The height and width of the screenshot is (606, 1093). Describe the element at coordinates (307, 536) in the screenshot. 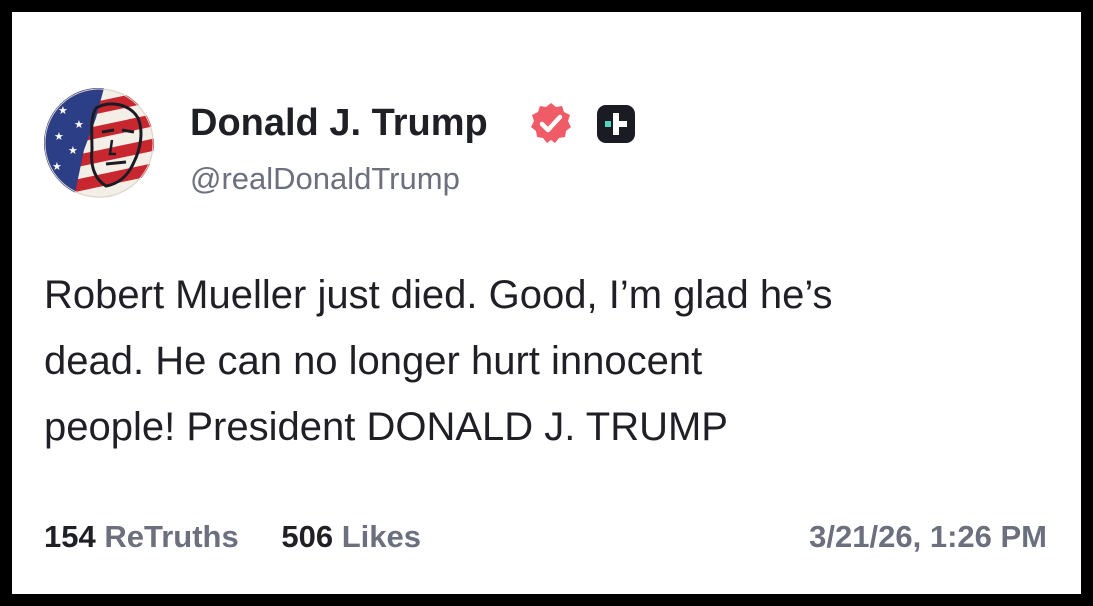

I see `likes-count: 506` at that location.